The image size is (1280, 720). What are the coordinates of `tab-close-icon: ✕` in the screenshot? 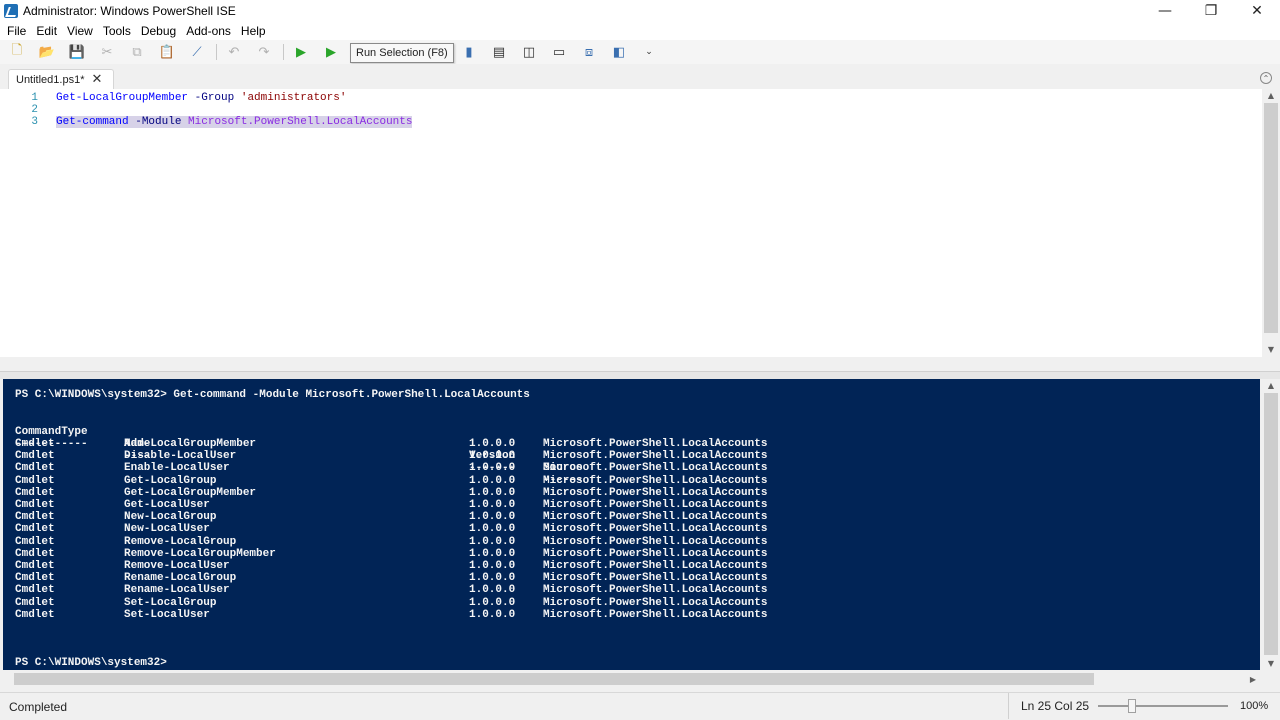 It's located at (97, 79).